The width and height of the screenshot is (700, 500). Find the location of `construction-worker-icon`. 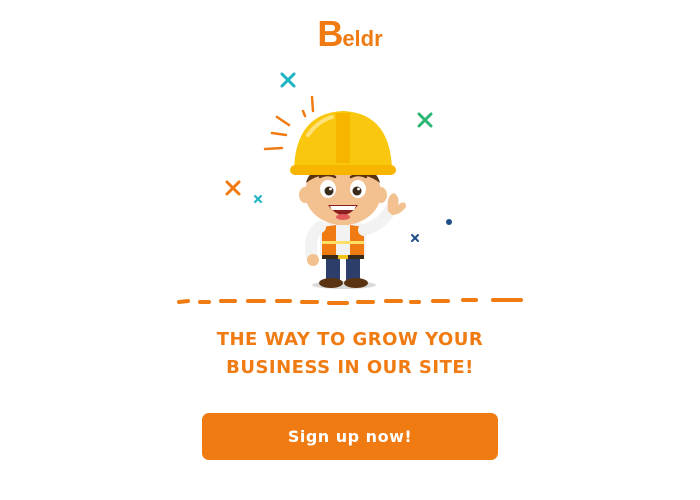

construction-worker-icon is located at coordinates (348, 200).